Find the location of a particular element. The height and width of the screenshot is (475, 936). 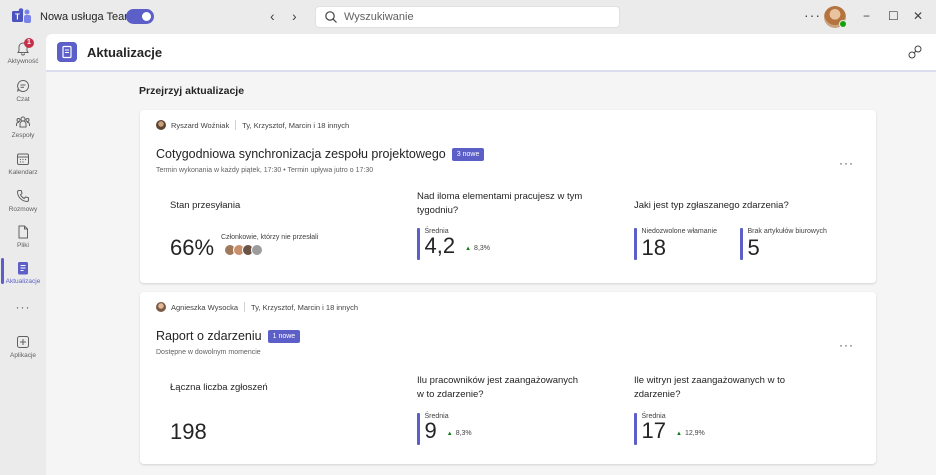

app-header: Aktualizacje is located at coordinates (491, 53).